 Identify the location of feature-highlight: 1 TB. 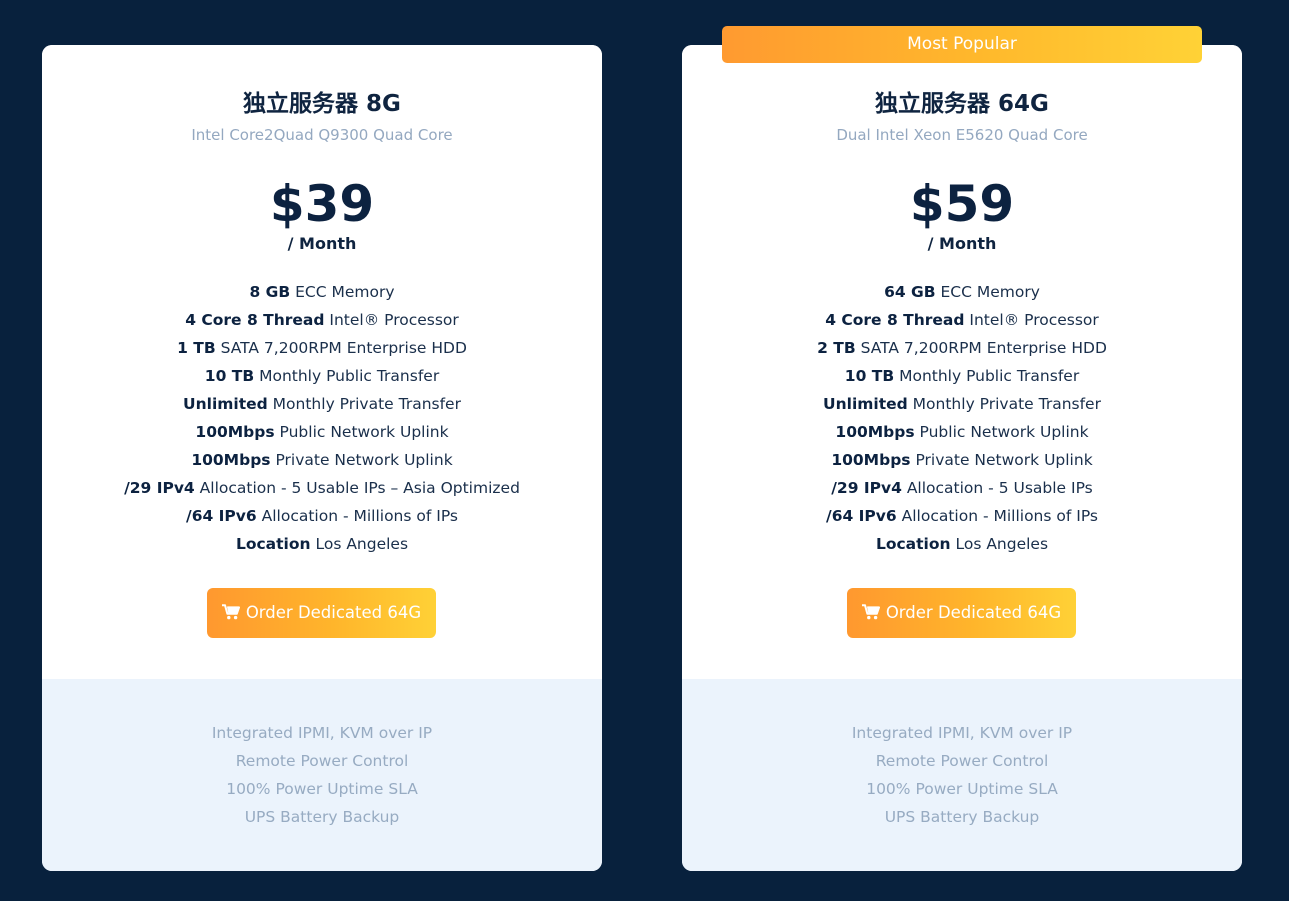
(196, 348).